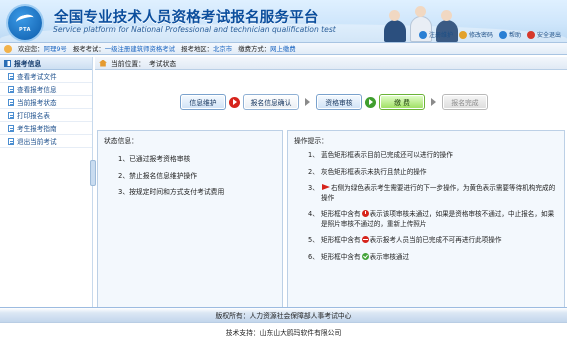 The width and height of the screenshot is (567, 344). What do you see at coordinates (530, 34) in the screenshot?
I see `power-icon` at bounding box center [530, 34].